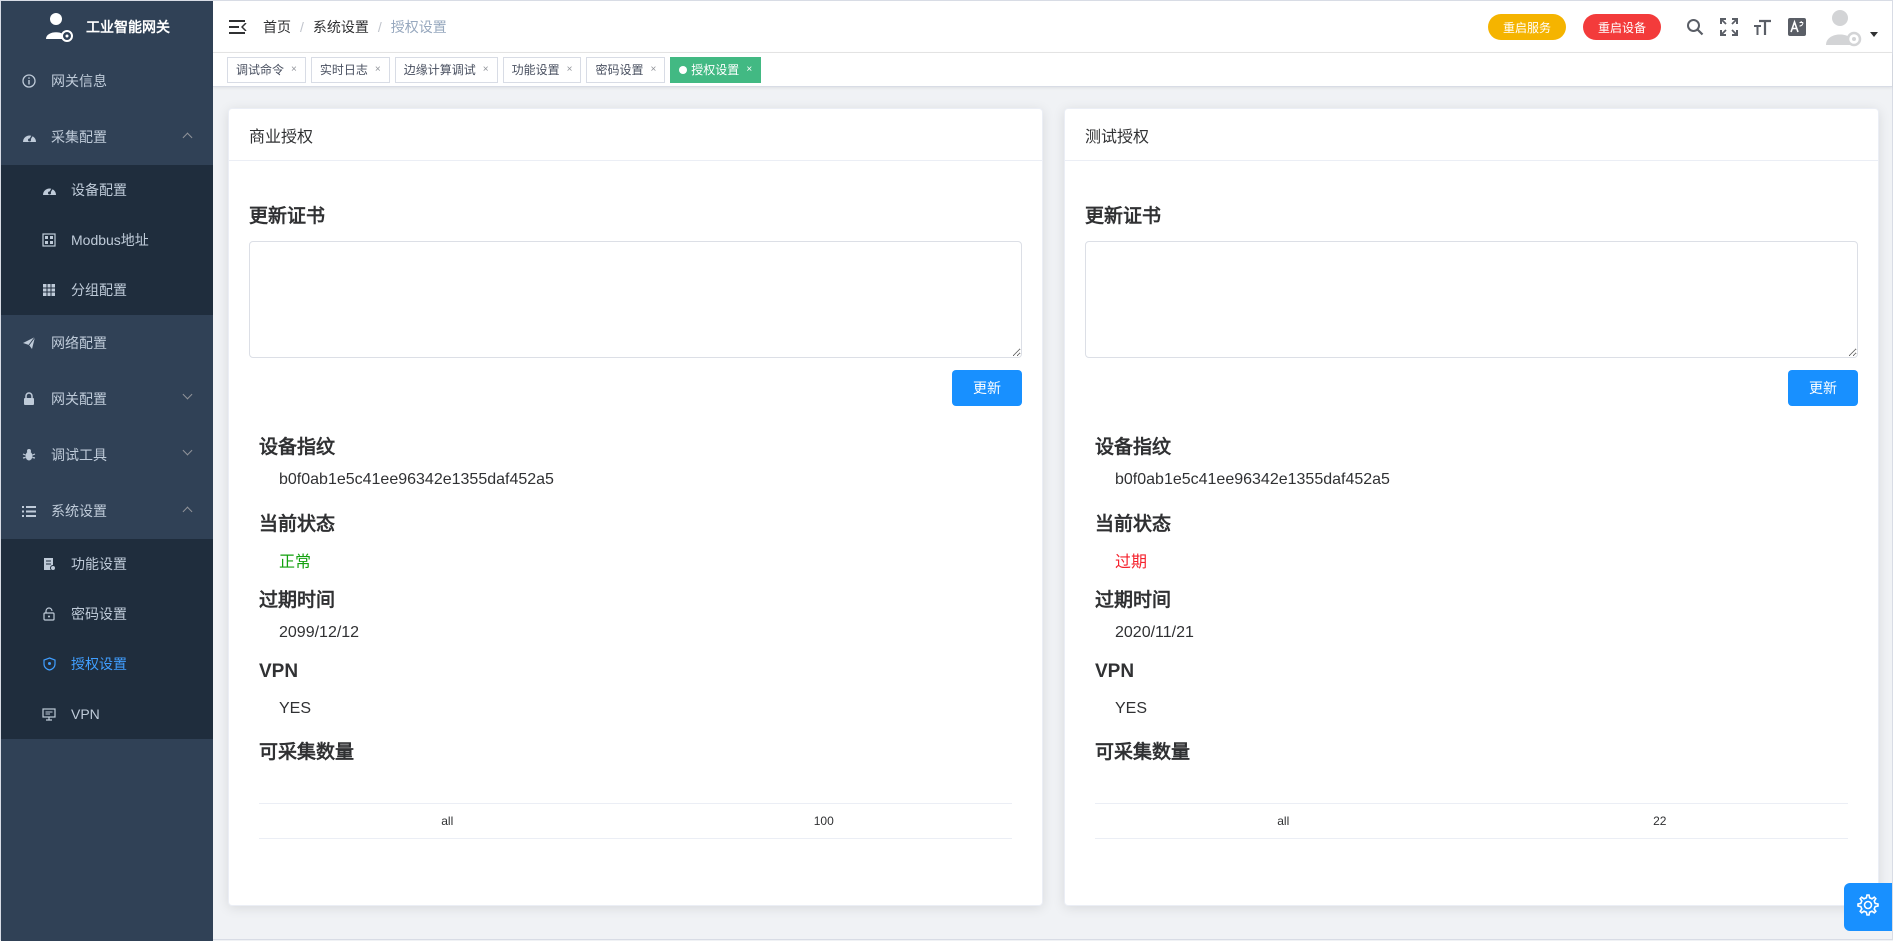  I want to click on count-table-row: all 100, so click(635, 821).